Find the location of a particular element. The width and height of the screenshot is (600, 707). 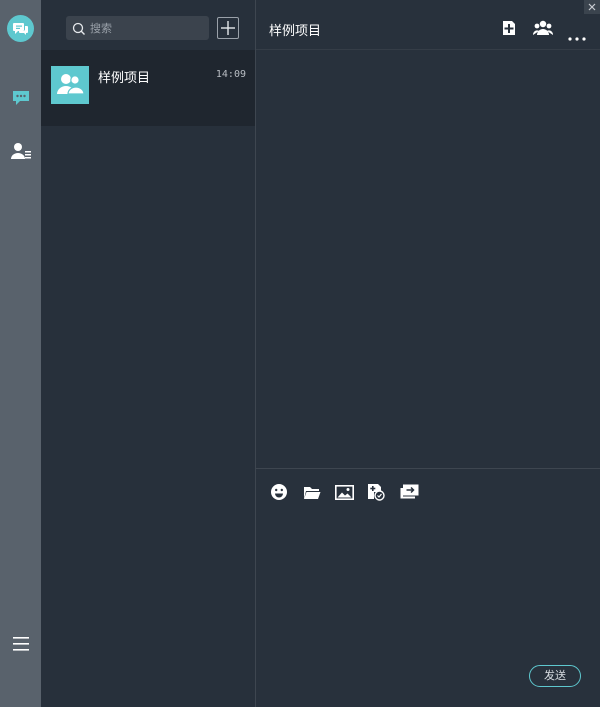

image-icon is located at coordinates (344, 494).